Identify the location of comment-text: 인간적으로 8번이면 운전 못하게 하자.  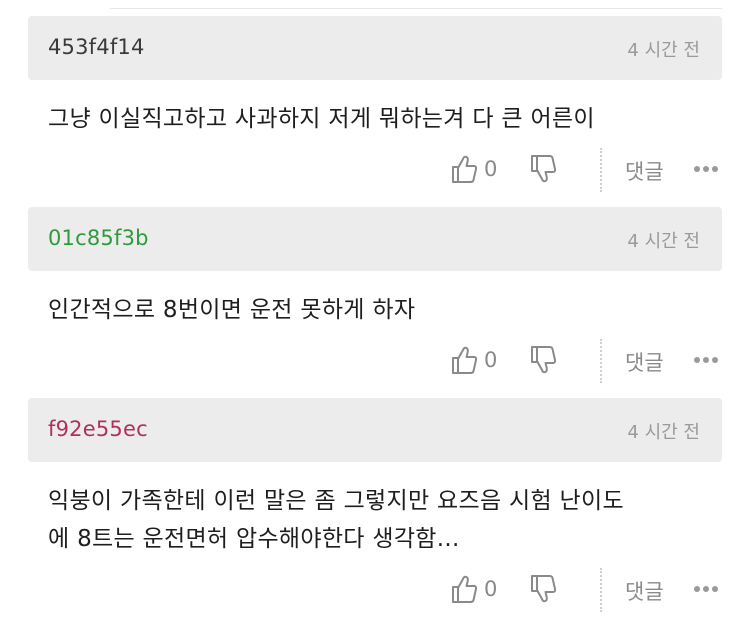
(375, 310).